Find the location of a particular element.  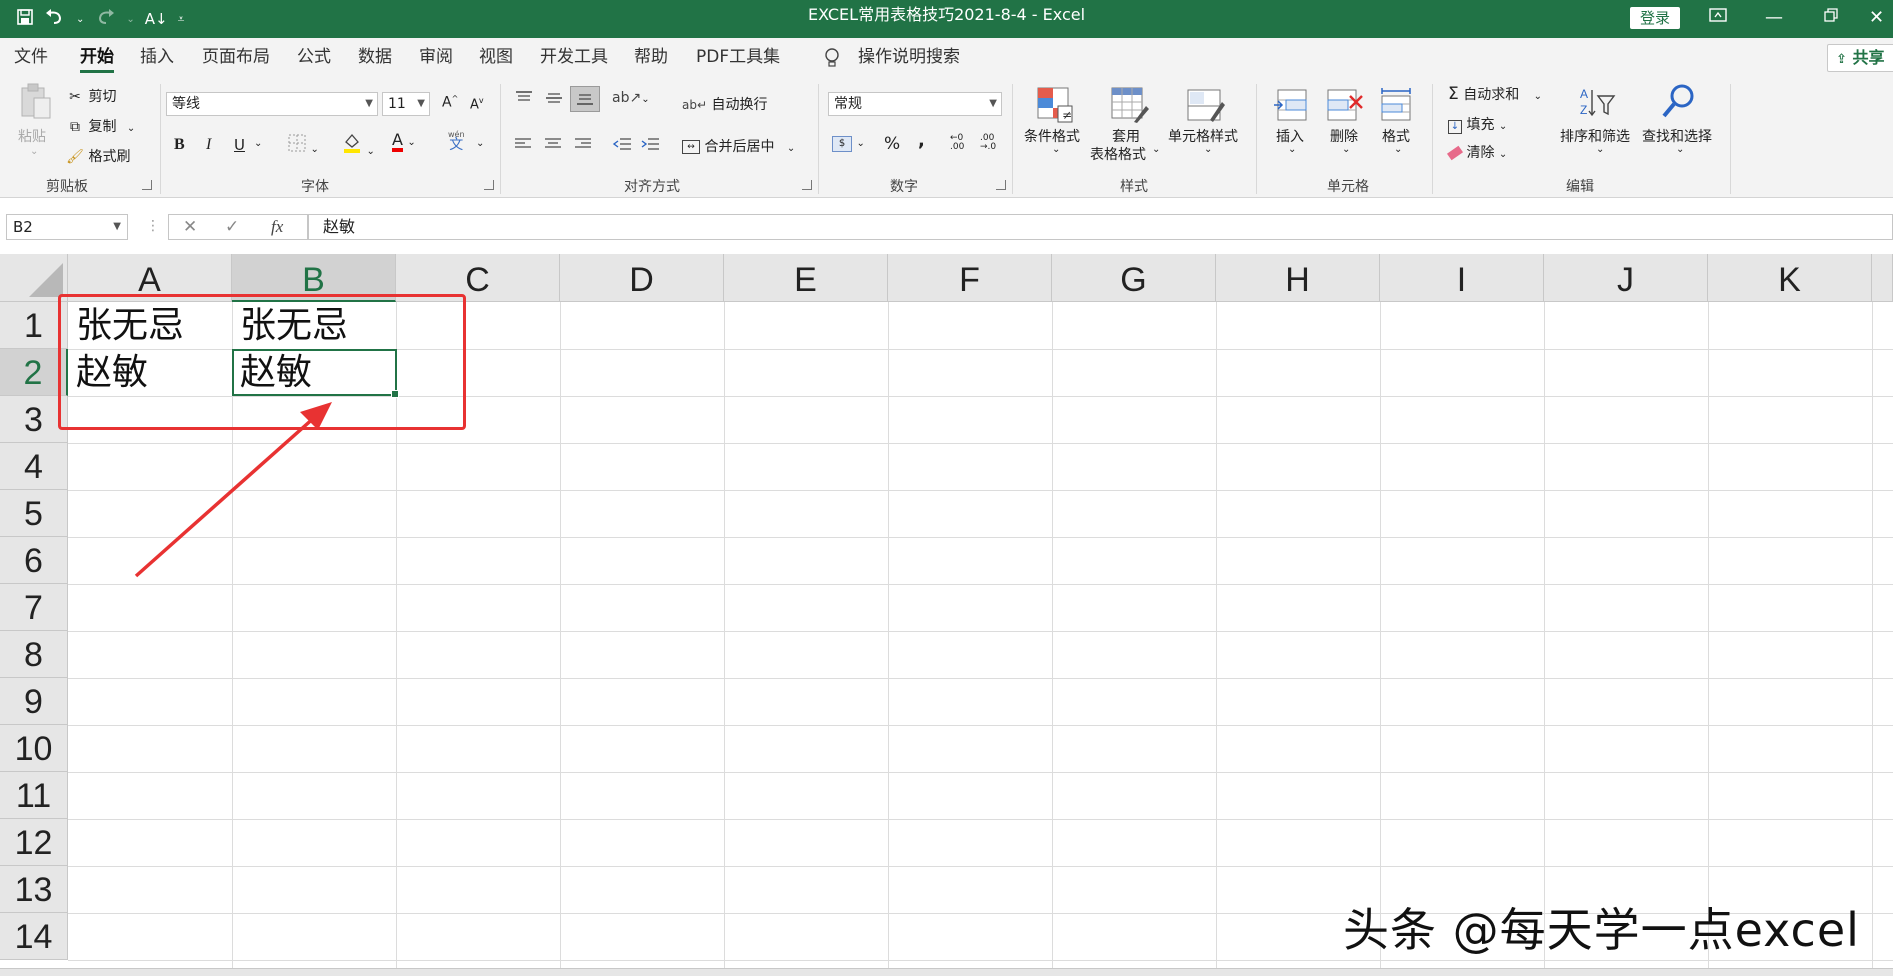

font-launcher-icon is located at coordinates (489, 185).